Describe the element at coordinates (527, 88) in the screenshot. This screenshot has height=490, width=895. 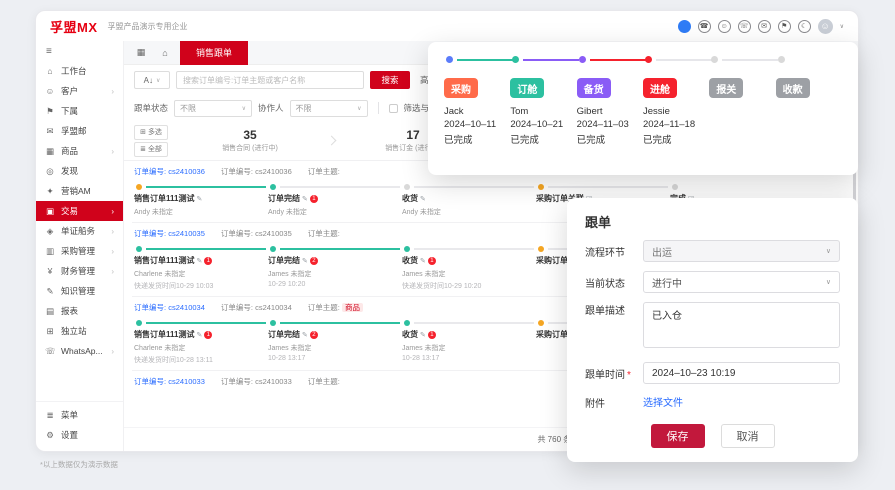
I see `stage-badge-booking: 订舱` at that location.